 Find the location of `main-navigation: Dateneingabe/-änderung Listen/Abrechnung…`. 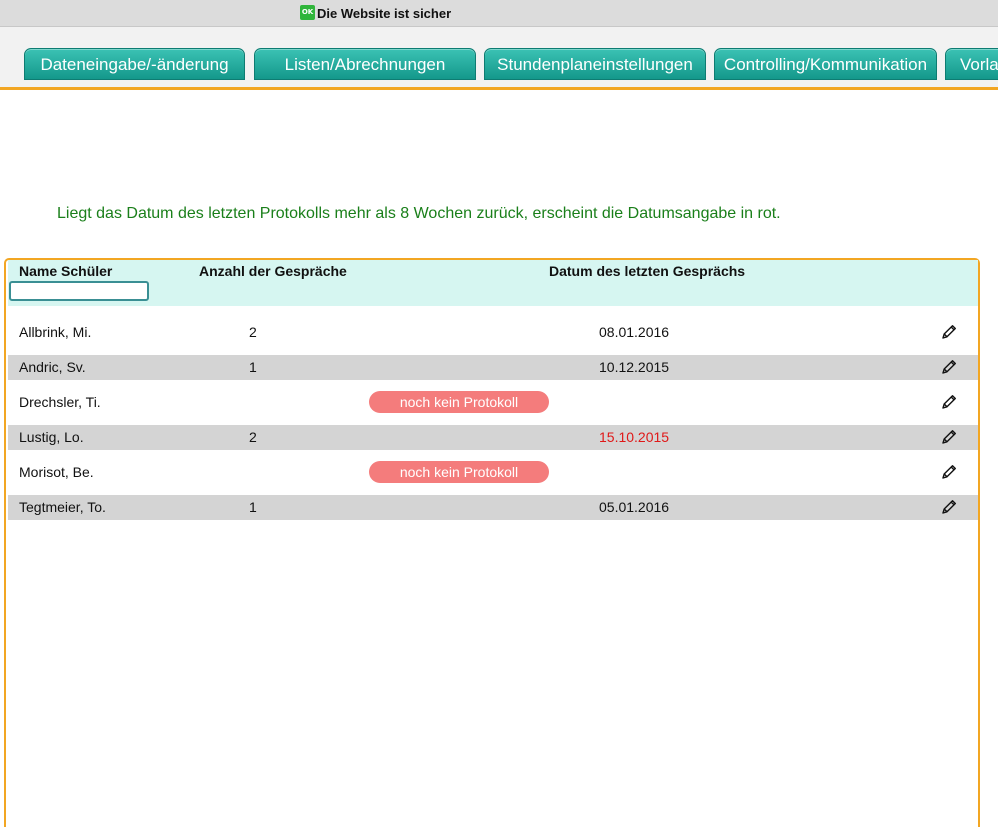

main-navigation: Dateneingabe/-änderung Listen/Abrechnung… is located at coordinates (499, 58).